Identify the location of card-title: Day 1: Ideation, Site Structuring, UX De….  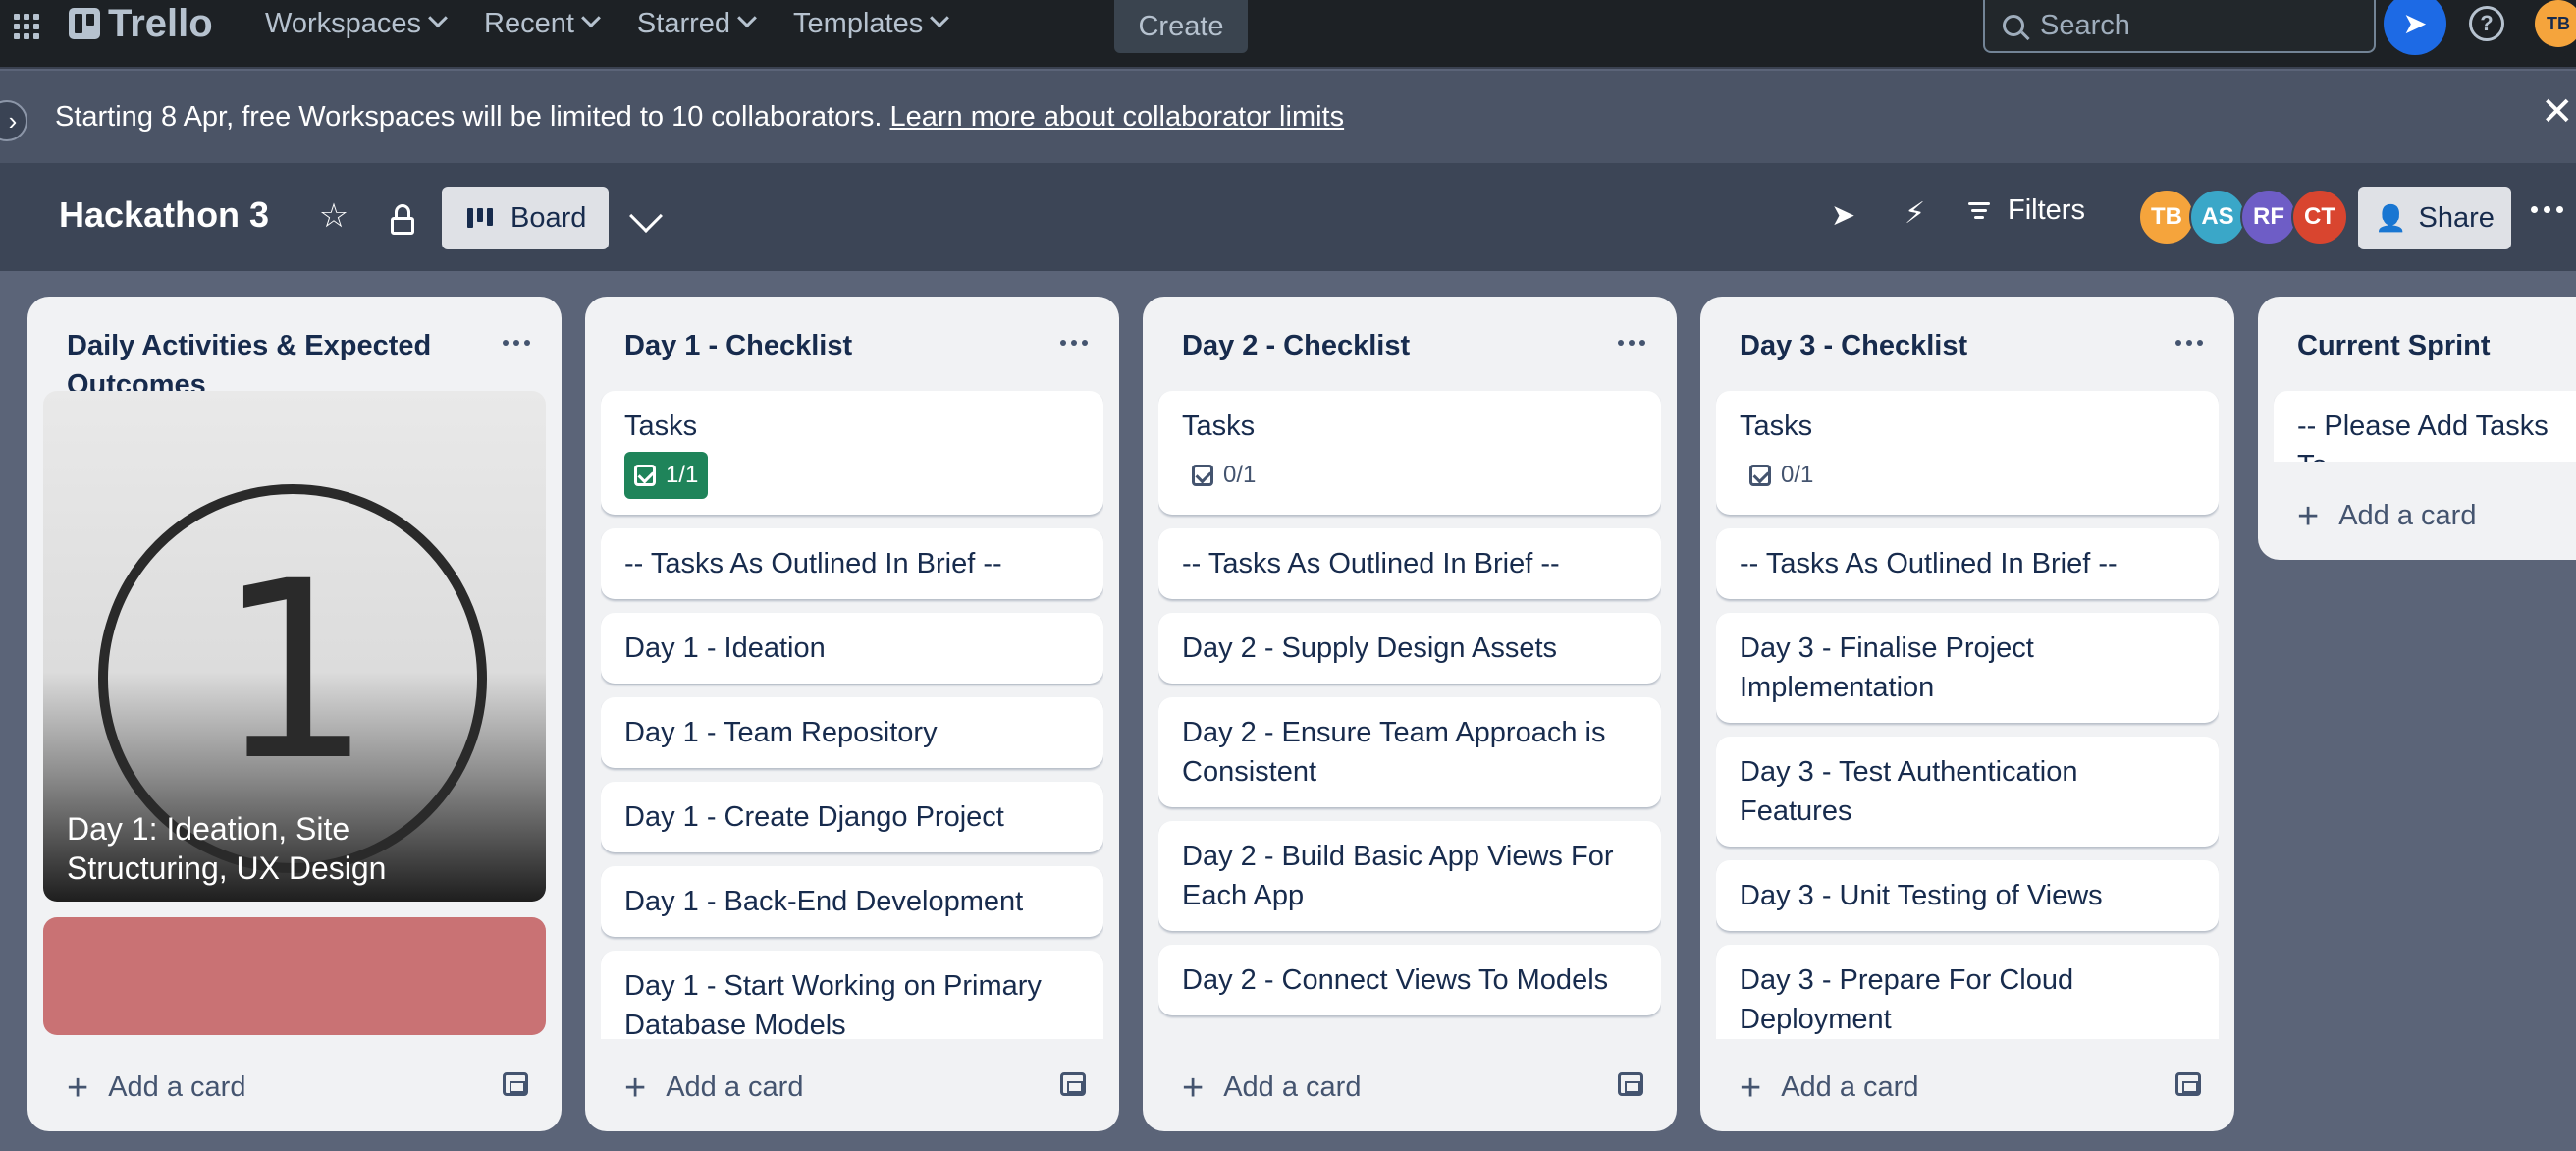
(227, 848).